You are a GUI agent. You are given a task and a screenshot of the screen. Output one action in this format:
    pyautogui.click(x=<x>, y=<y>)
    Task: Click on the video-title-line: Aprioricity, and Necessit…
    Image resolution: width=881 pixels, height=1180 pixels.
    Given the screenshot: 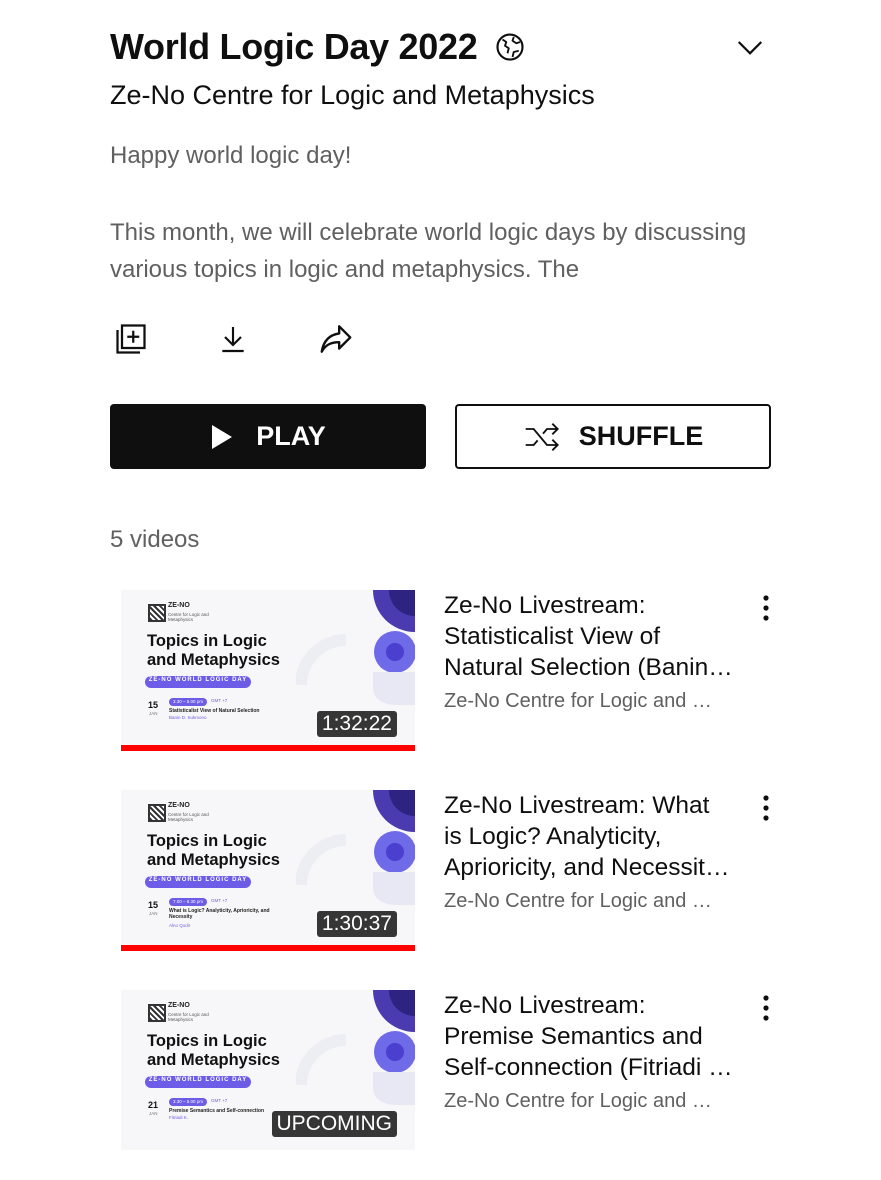 What is the action you would take?
    pyautogui.click(x=587, y=867)
    